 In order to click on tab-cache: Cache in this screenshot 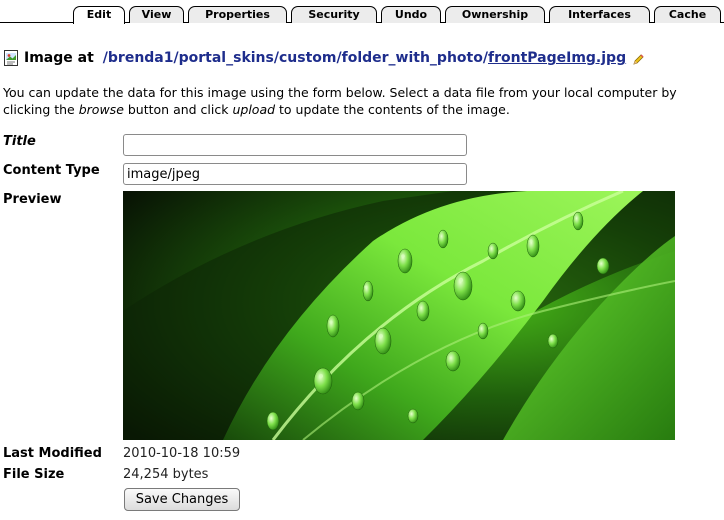, I will do `click(687, 14)`.